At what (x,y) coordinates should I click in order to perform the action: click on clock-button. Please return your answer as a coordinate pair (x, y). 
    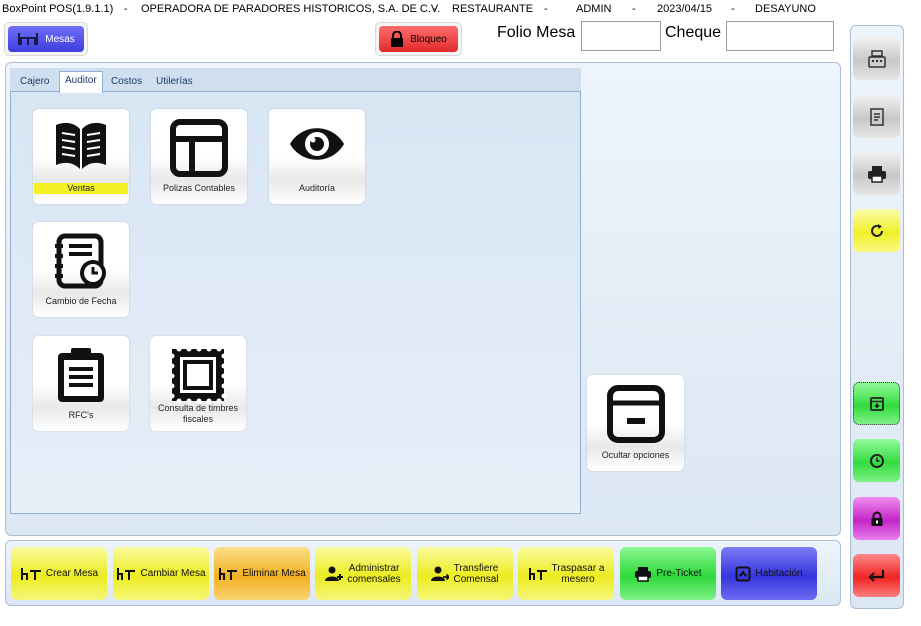
    Looking at the image, I should click on (876, 460).